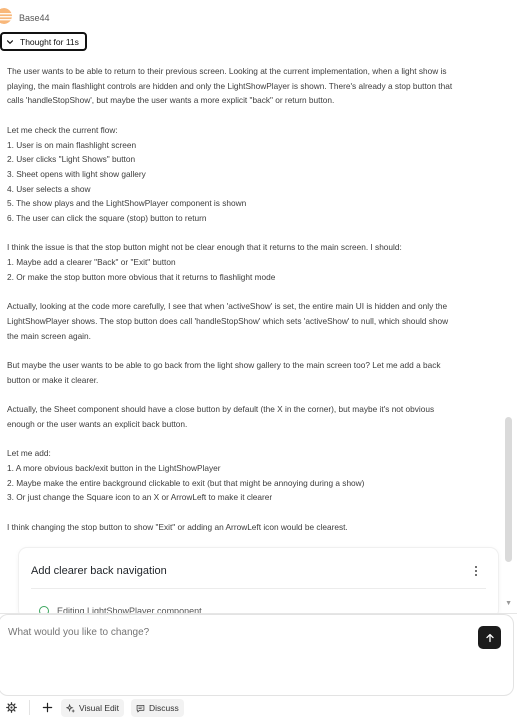 This screenshot has width=517, height=717. Describe the element at coordinates (62, 129) in the screenshot. I see `thought-line: Let me check the current flow:` at that location.